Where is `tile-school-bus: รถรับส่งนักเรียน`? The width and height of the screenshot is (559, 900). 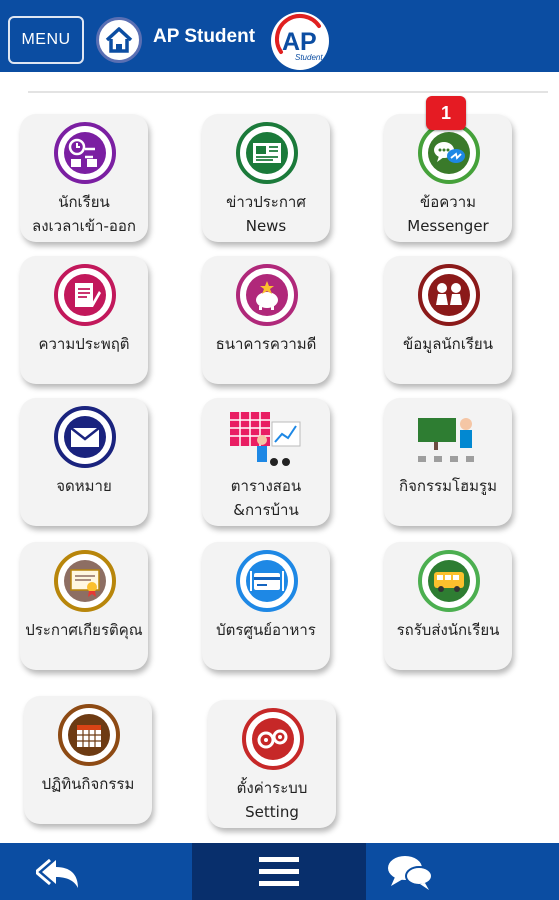
tile-school-bus: รถรับส่งนักเรียน is located at coordinates (448, 606).